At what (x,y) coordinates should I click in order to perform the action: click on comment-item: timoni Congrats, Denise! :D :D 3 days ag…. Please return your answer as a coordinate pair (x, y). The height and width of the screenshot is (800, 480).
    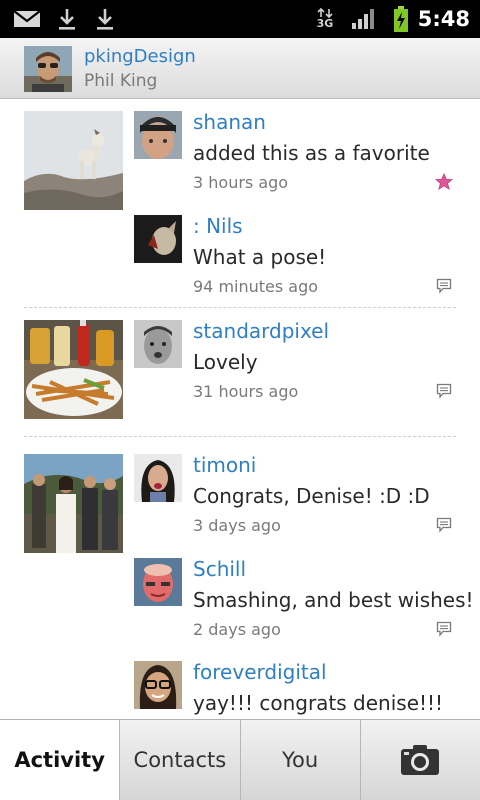
    Looking at the image, I should click on (295, 498).